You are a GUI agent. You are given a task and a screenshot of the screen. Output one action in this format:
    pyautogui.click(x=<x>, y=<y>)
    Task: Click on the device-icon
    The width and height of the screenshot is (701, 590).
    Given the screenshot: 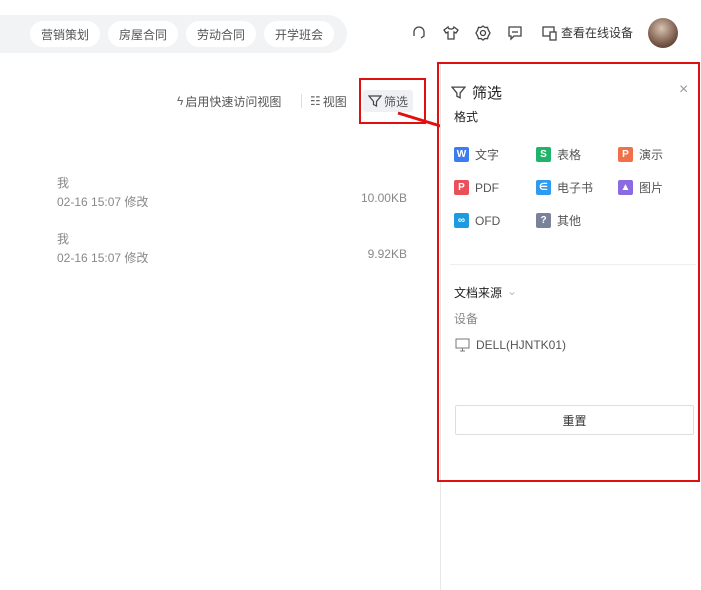 What is the action you would take?
    pyautogui.click(x=549, y=33)
    